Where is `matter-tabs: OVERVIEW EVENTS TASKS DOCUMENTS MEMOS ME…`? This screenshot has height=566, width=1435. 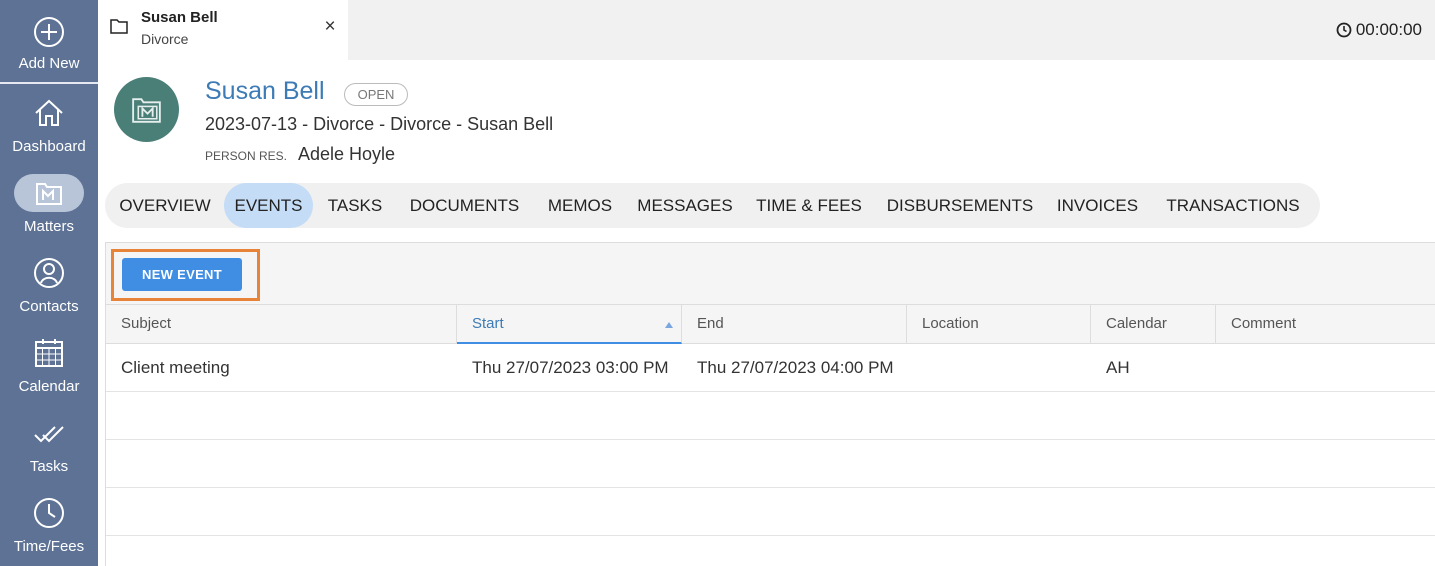 matter-tabs: OVERVIEW EVENTS TASKS DOCUMENTS MEMOS ME… is located at coordinates (712, 205).